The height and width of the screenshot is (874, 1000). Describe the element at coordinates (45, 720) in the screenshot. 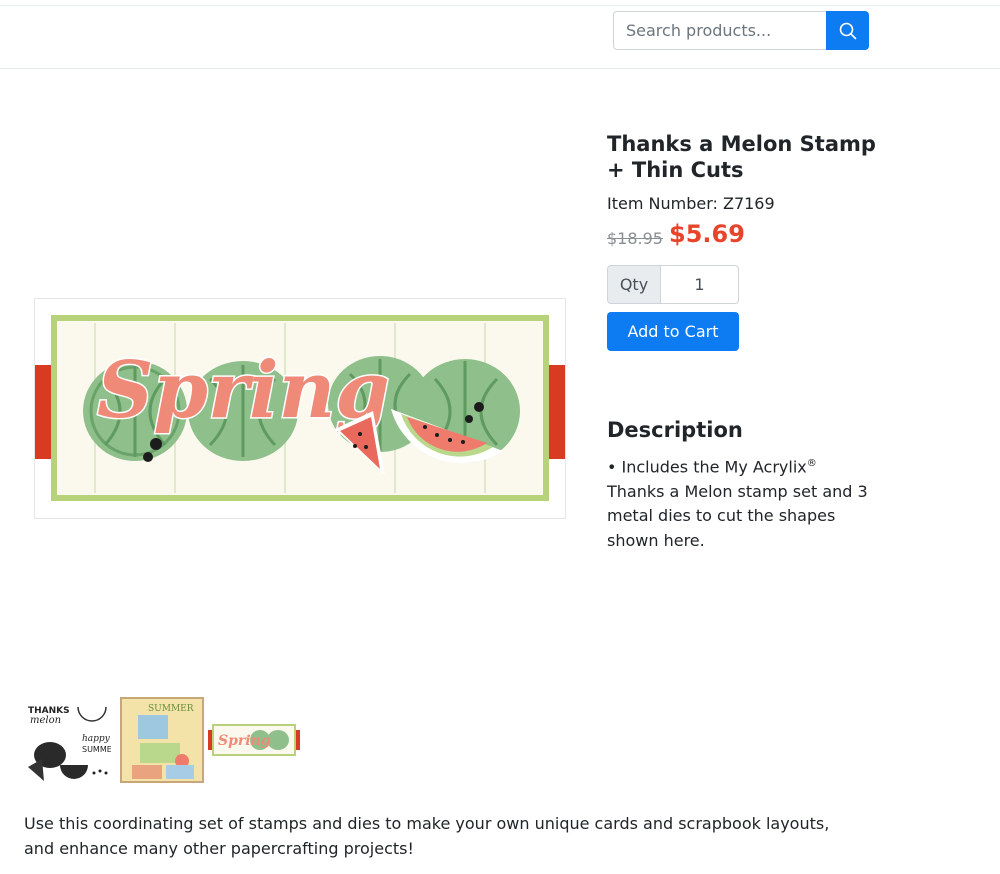

I see `thumb-melon-text: melon` at that location.